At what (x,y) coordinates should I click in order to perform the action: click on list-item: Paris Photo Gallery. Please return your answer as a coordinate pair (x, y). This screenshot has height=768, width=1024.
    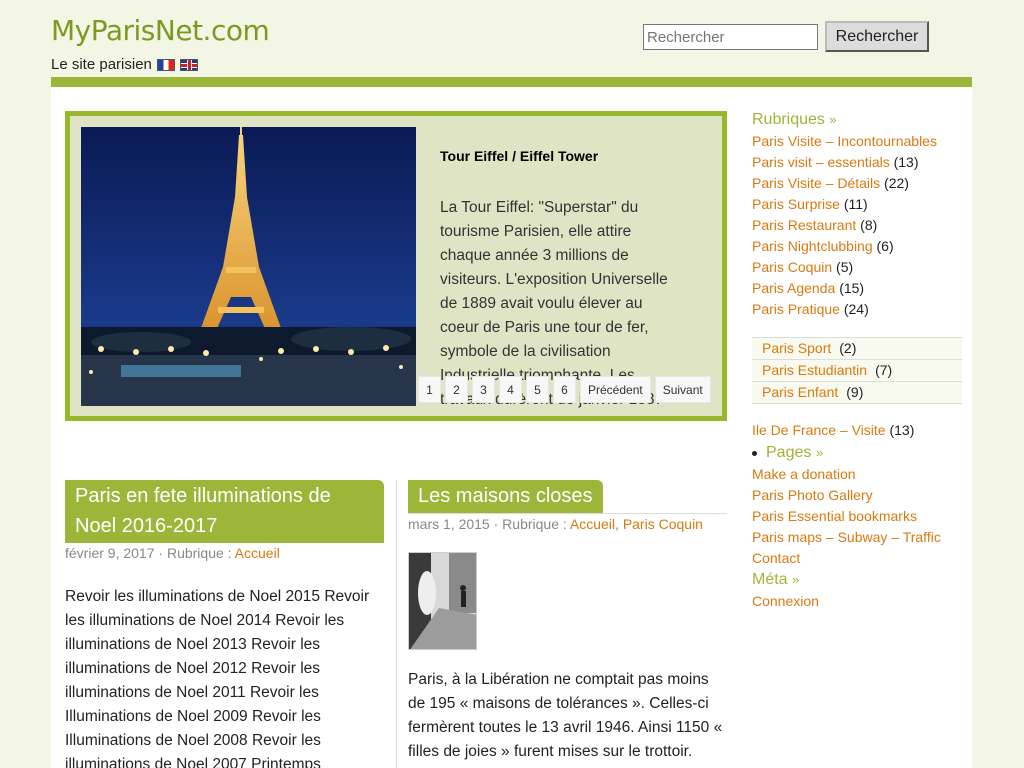
    Looking at the image, I should click on (857, 495).